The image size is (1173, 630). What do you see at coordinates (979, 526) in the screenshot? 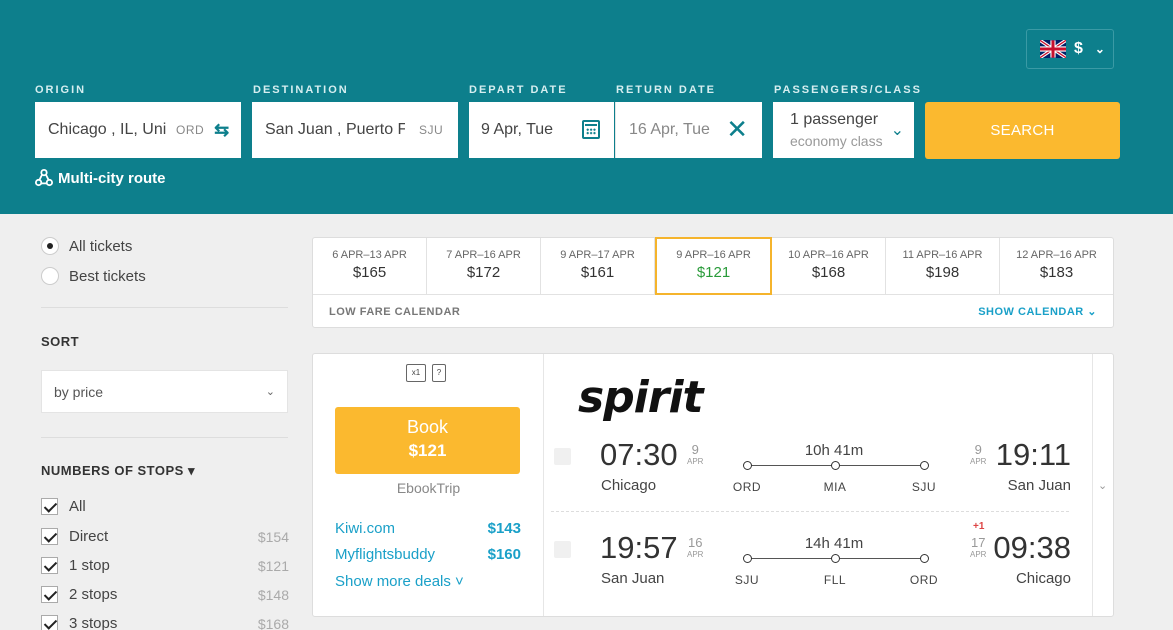
I see `next-day-badge: +1` at bounding box center [979, 526].